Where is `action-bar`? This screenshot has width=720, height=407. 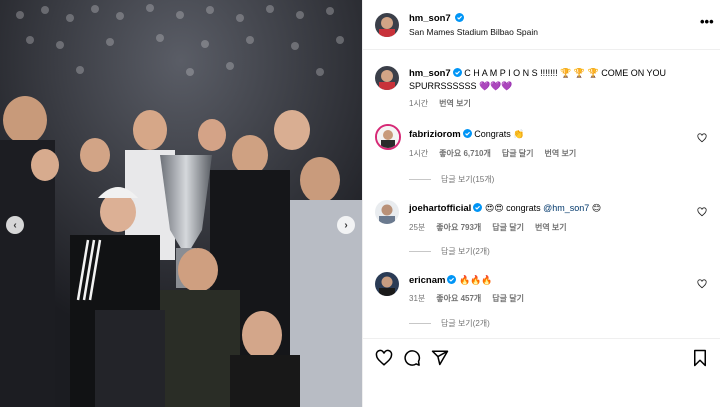 action-bar is located at coordinates (541, 358).